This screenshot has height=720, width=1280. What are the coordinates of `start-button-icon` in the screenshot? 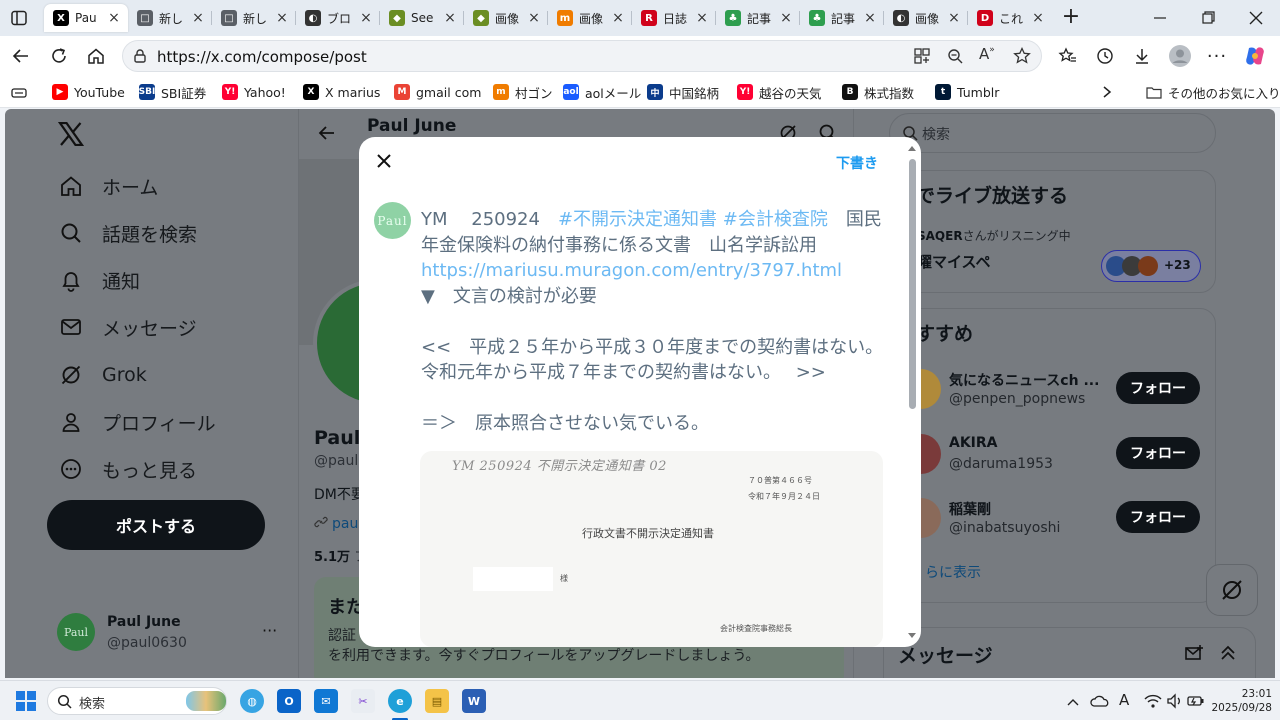 It's located at (26, 701).